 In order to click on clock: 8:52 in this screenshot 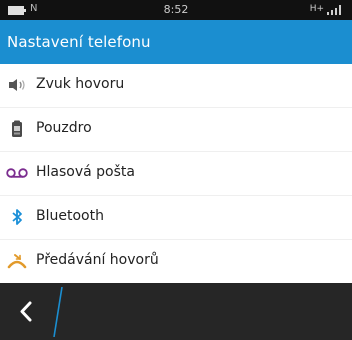, I will do `click(176, 9)`.